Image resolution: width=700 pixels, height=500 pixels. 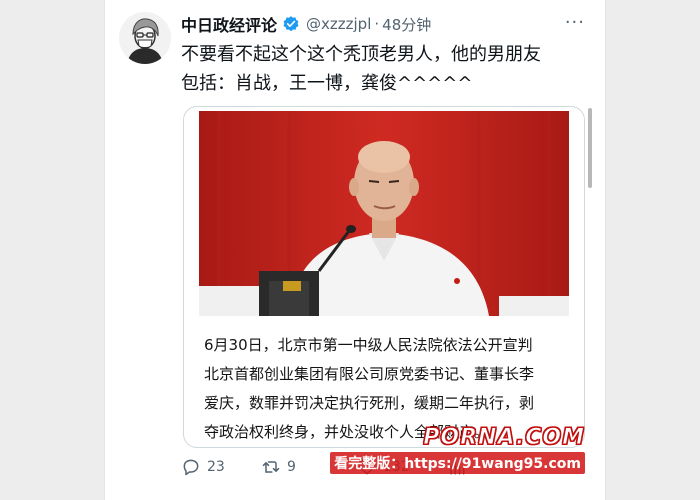 I want to click on watermark: PORNA.COM 看完整版：https://91wang95.com, so click(x=457, y=449).